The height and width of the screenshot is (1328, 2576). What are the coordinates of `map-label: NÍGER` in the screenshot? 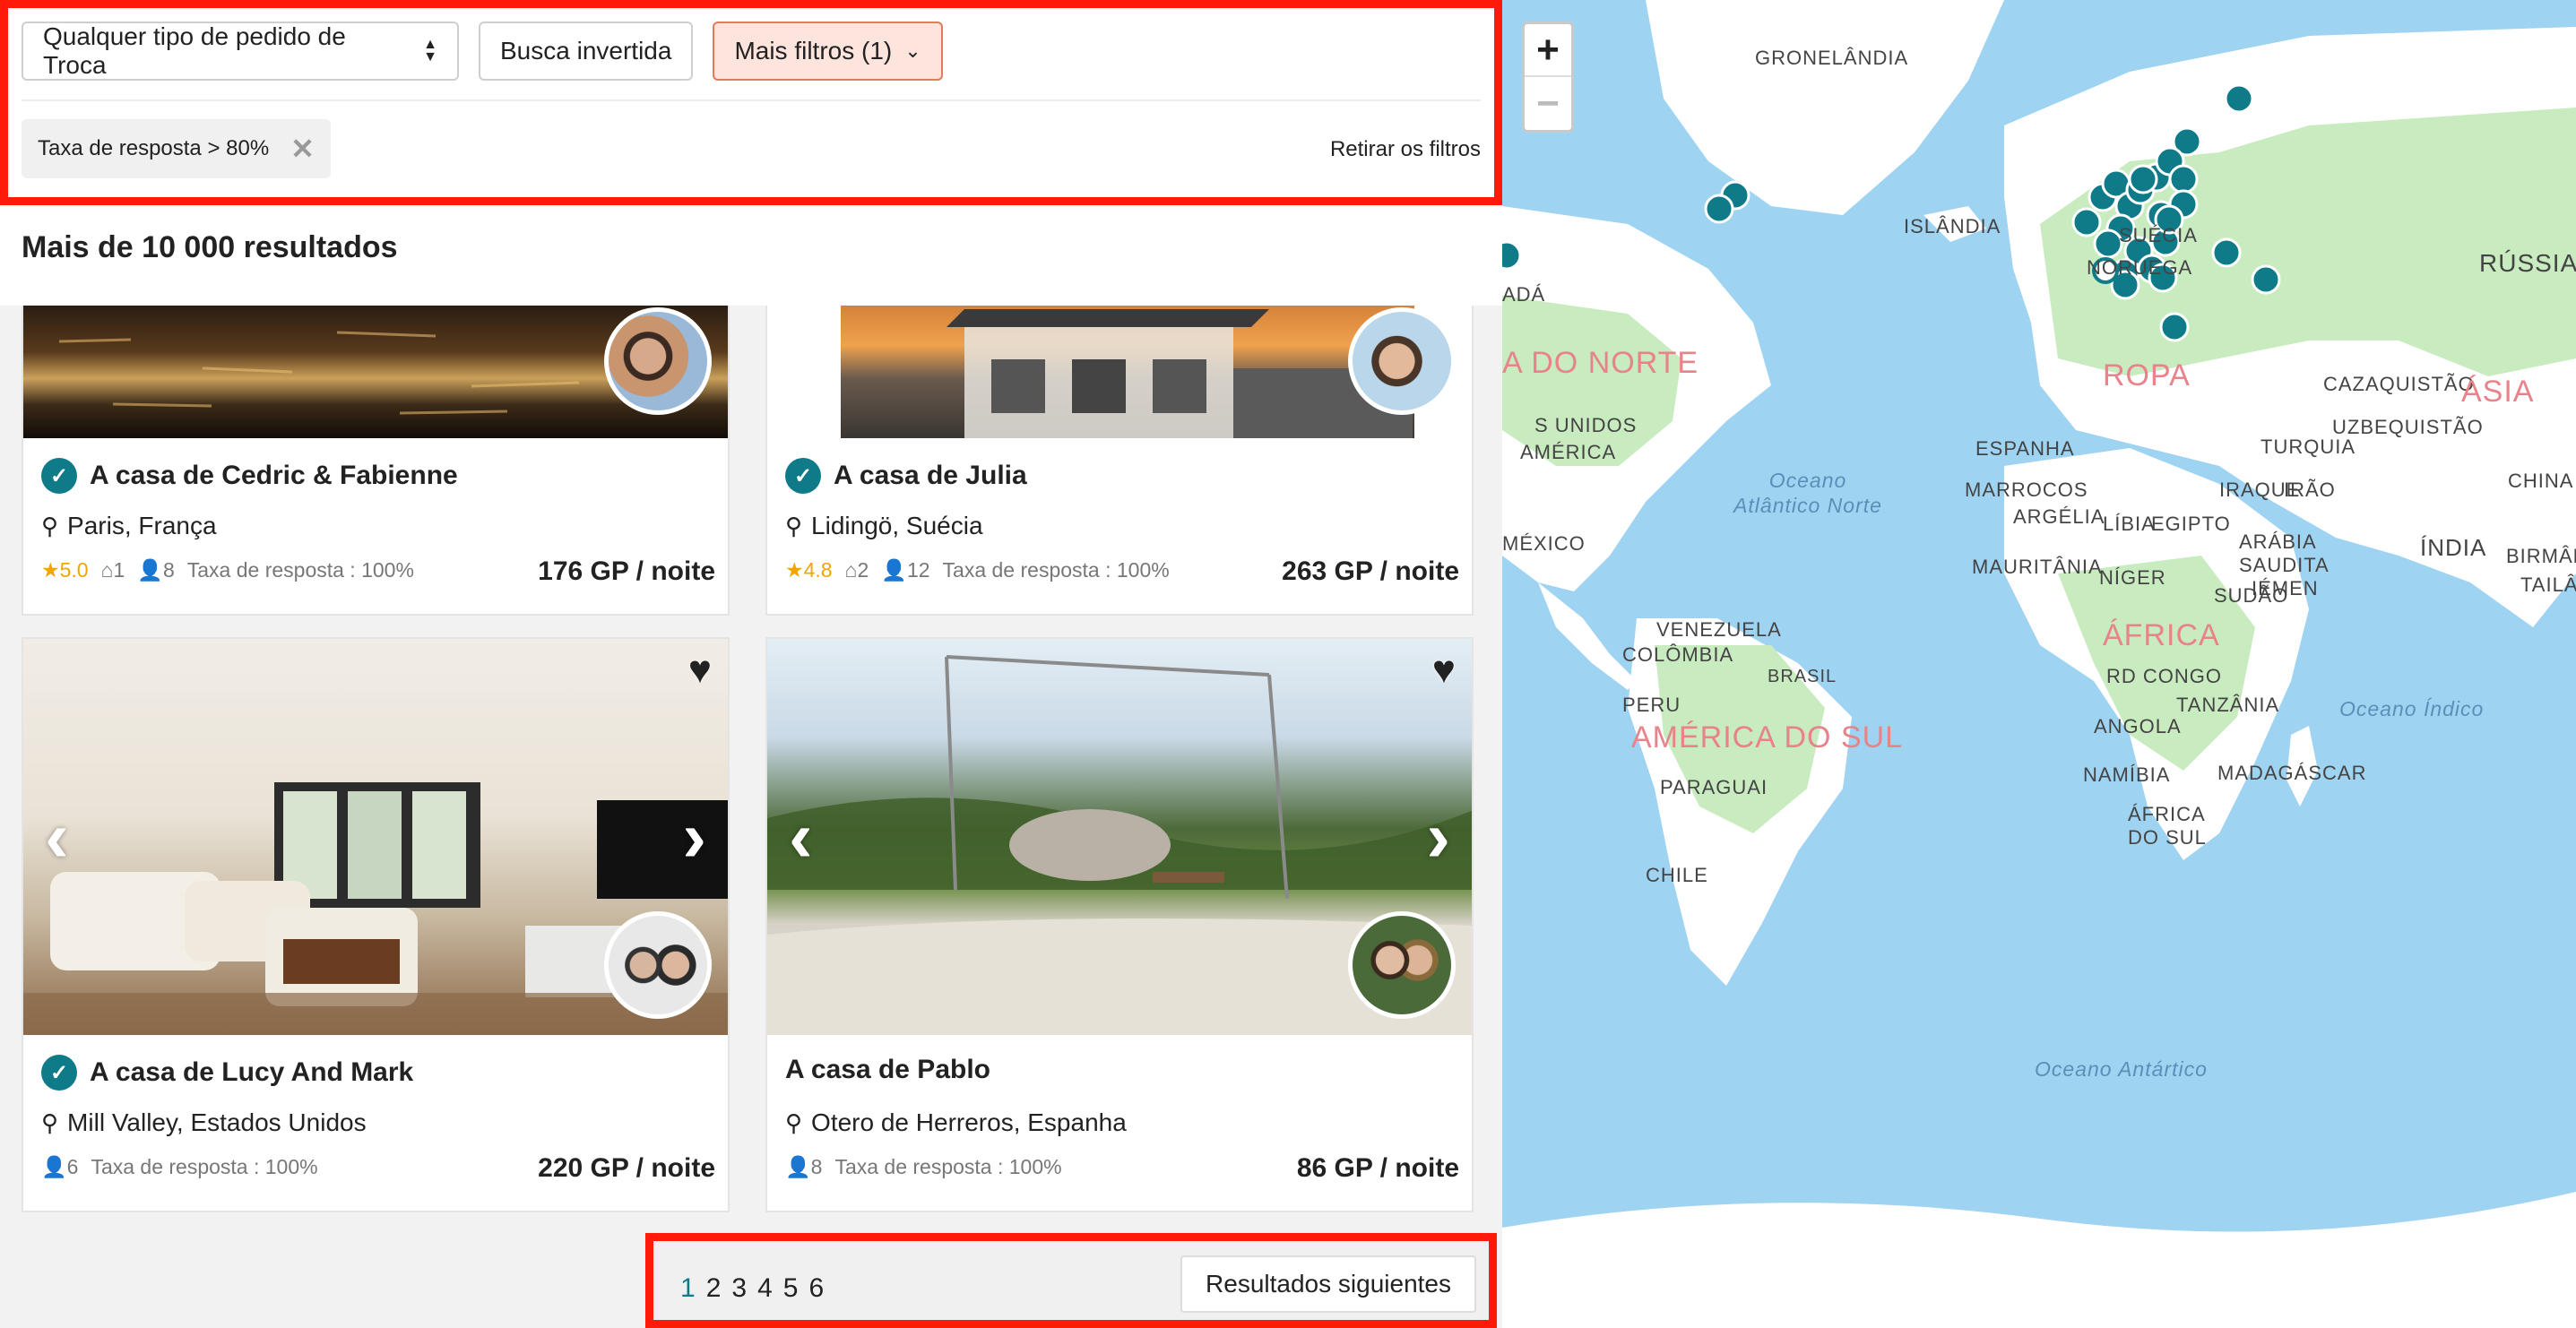 It's located at (2132, 578).